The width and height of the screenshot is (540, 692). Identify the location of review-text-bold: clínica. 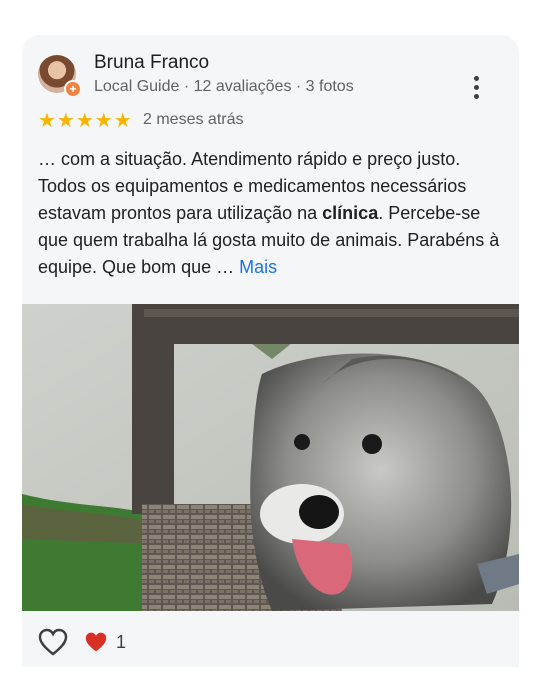
(350, 213).